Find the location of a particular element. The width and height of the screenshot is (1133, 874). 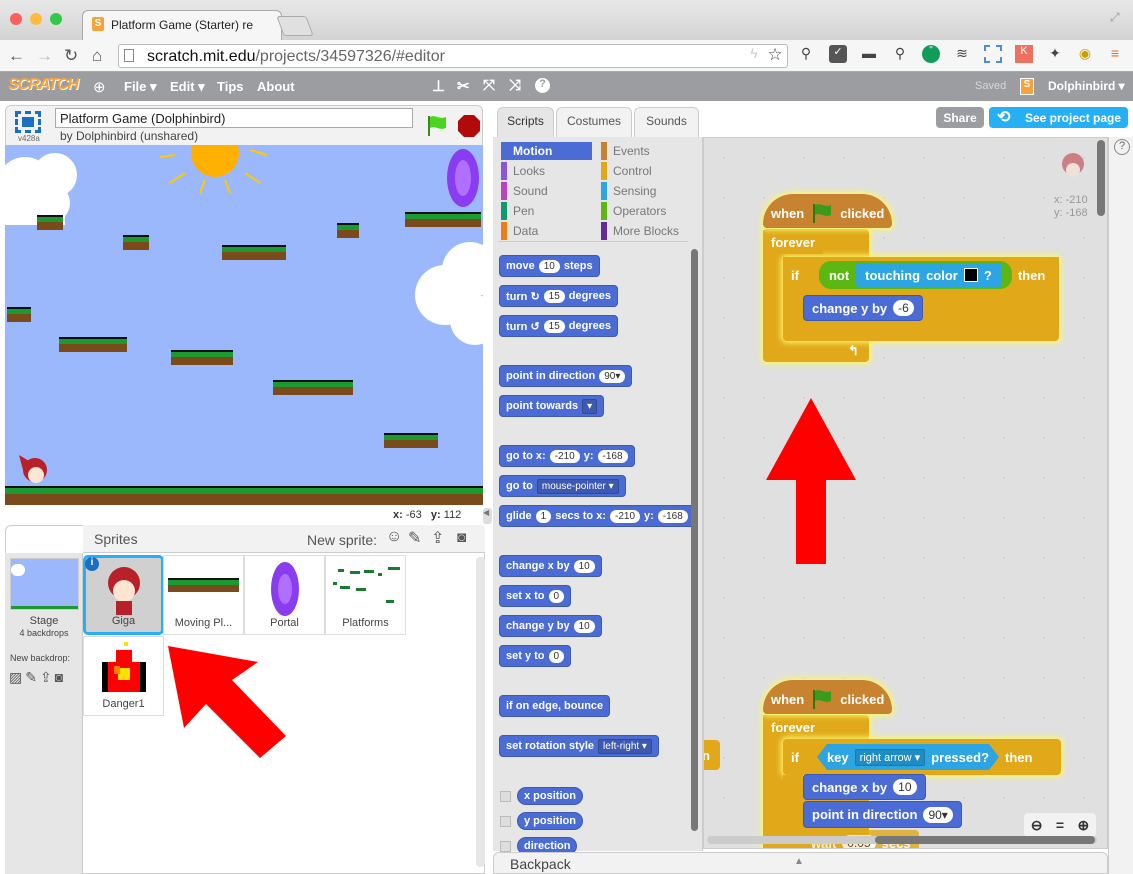

eye-icon: ◉ is located at coordinates (1085, 54).